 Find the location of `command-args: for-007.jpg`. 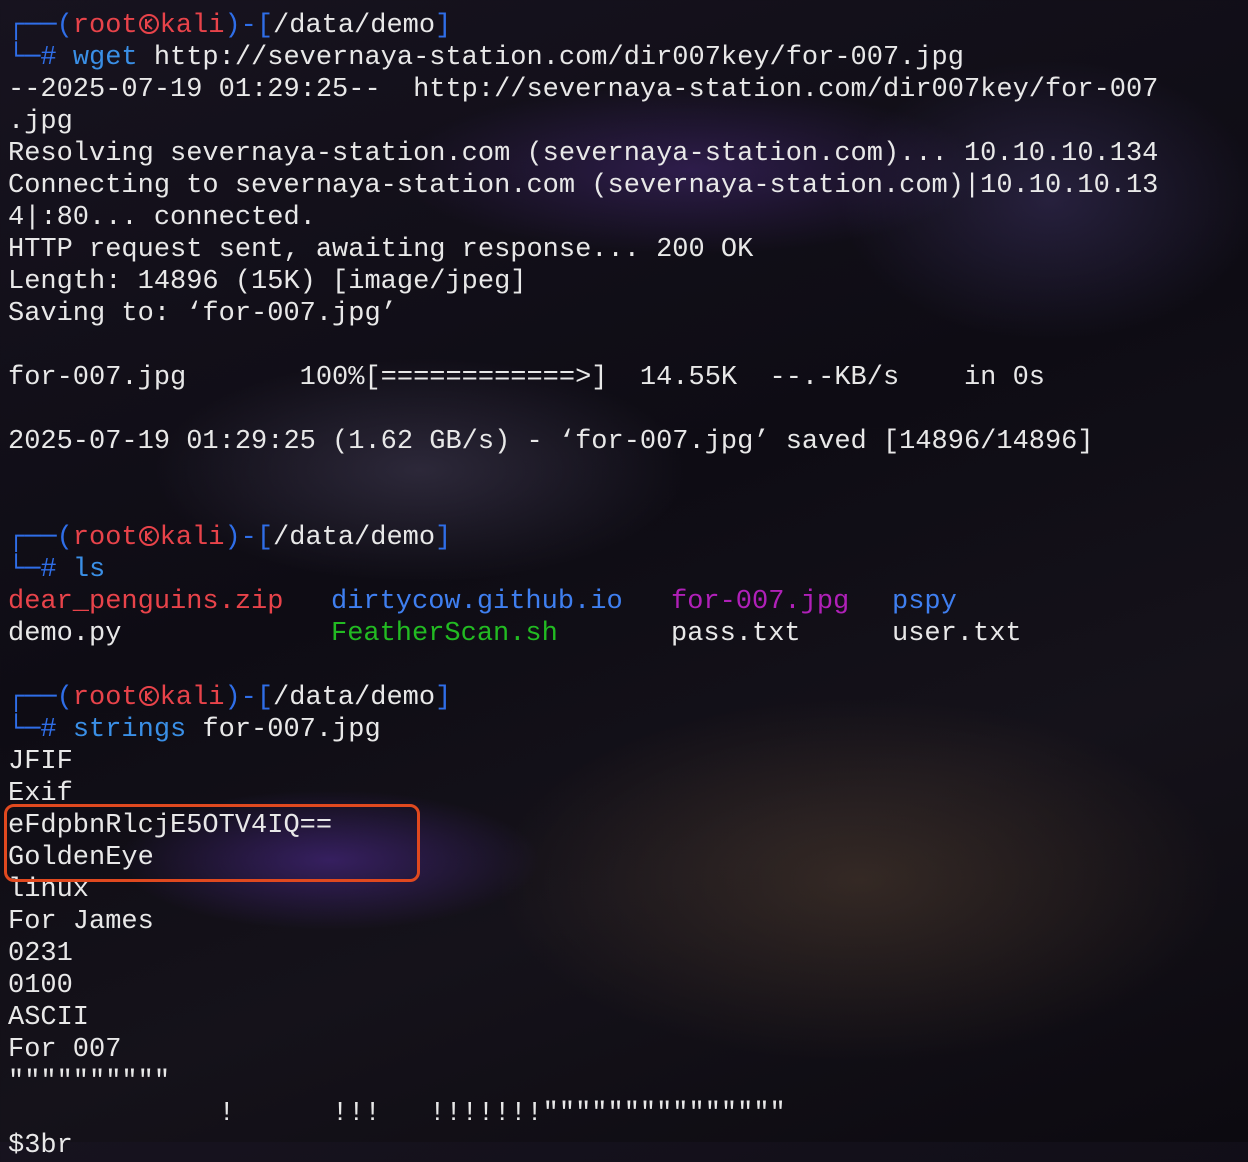

command-args: for-007.jpg is located at coordinates (283, 730).